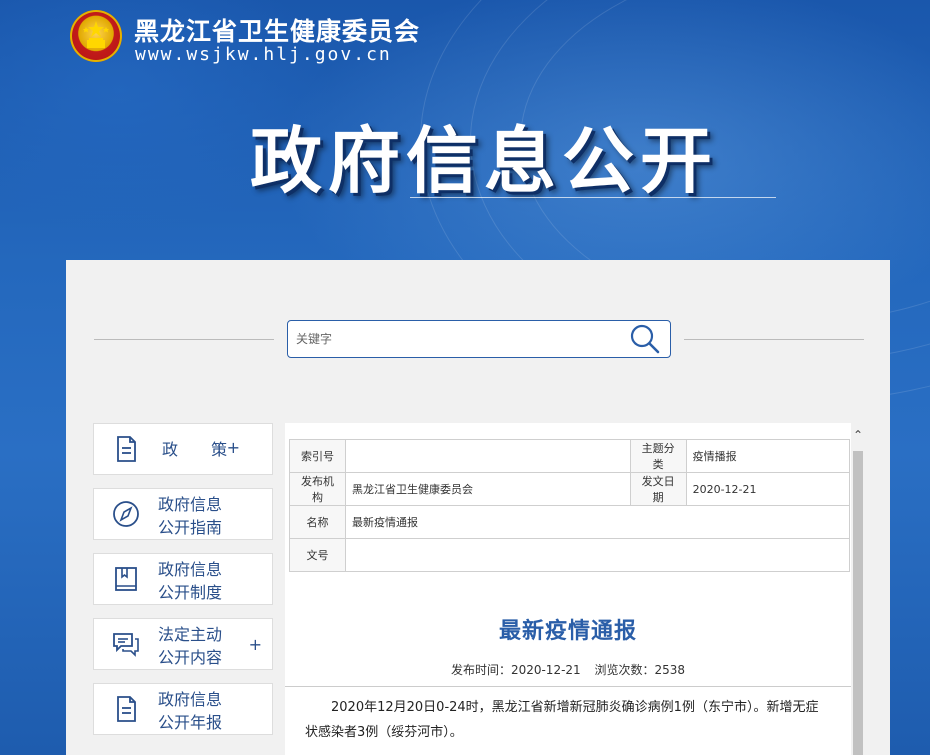 This screenshot has width=930, height=755. I want to click on scroll-thumb, so click(858, 603).